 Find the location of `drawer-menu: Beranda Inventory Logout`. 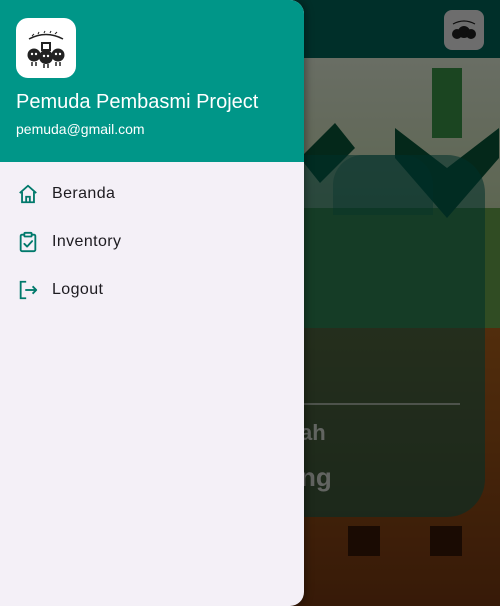

drawer-menu: Beranda Inventory Logout is located at coordinates (152, 242).